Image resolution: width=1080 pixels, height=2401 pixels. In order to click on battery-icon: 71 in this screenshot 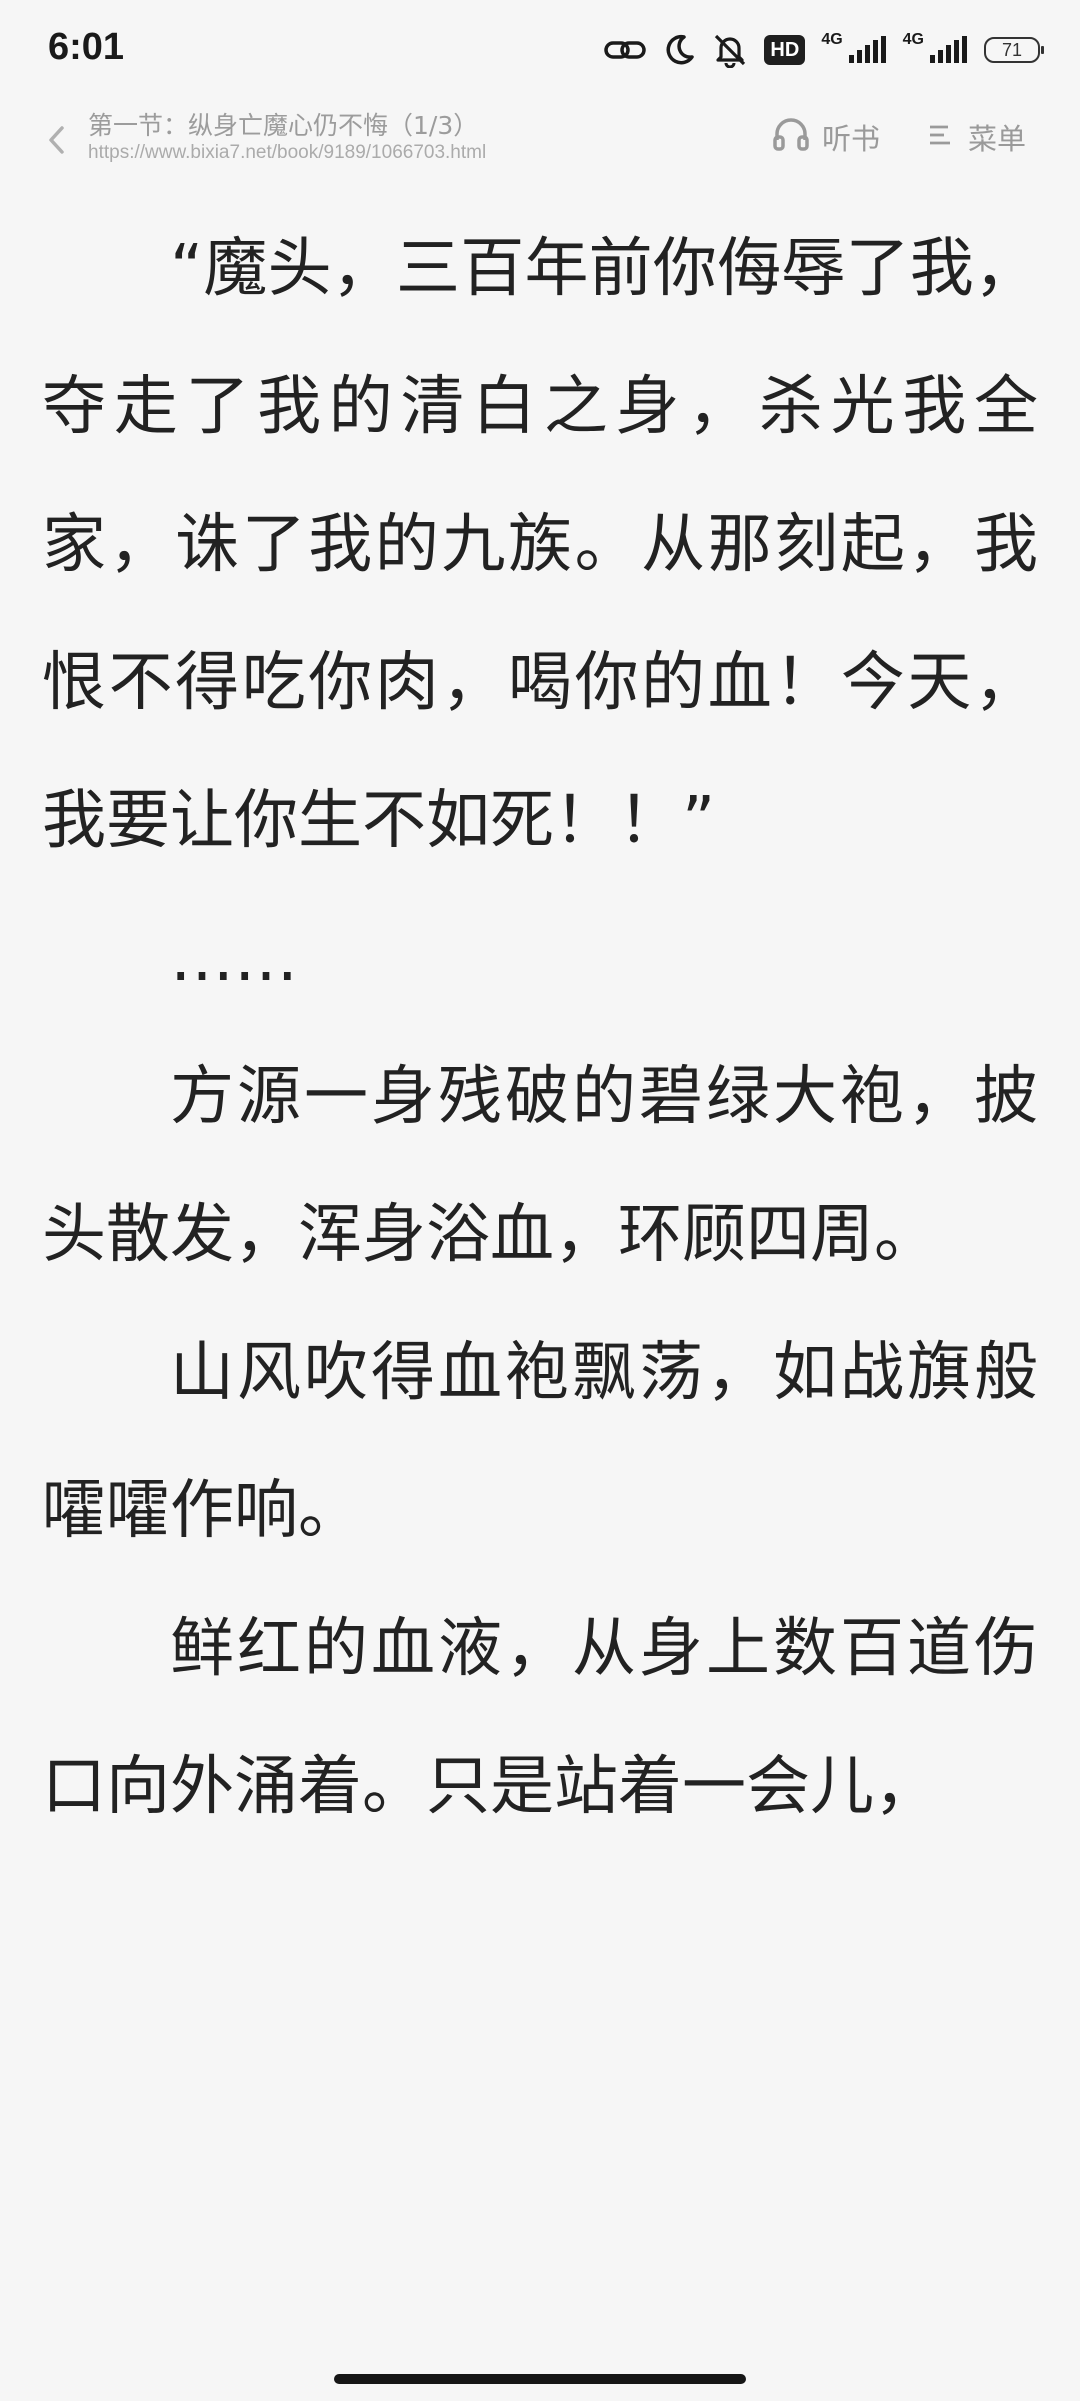, I will do `click(1014, 50)`.